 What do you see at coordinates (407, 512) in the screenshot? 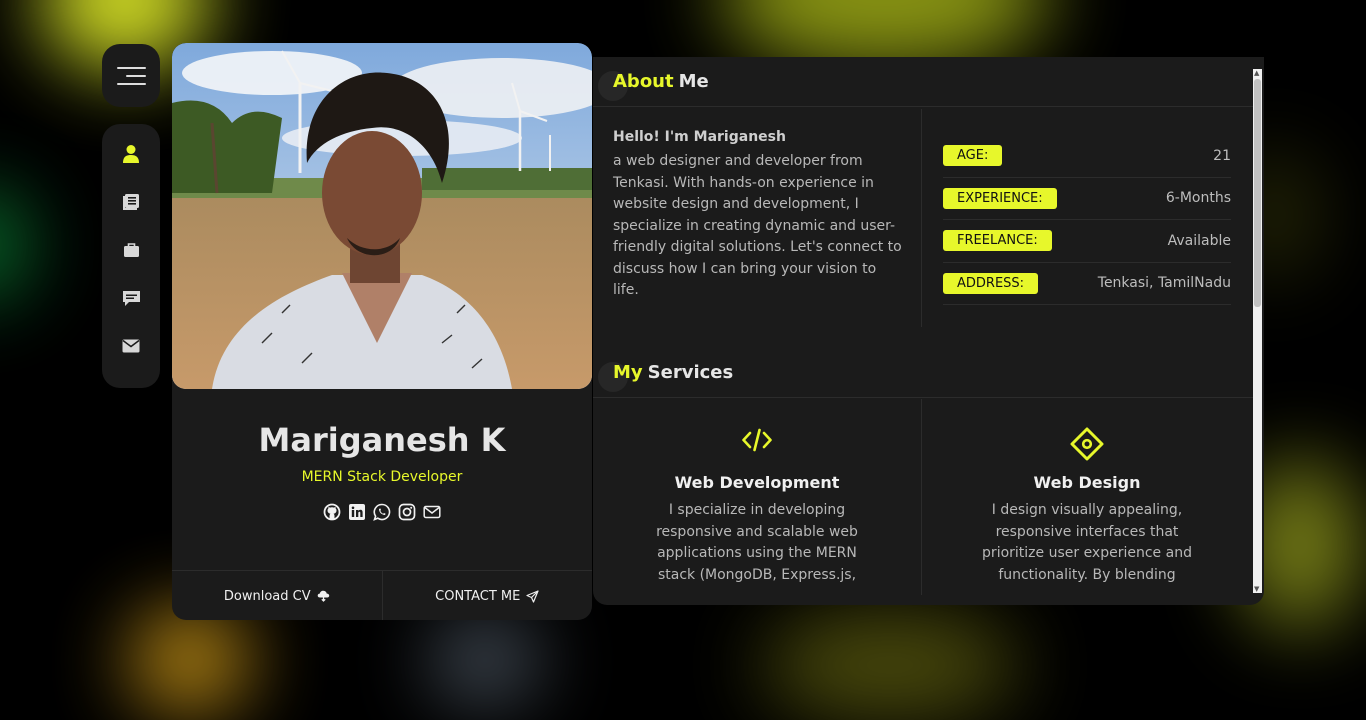
I see `instagram-icon` at bounding box center [407, 512].